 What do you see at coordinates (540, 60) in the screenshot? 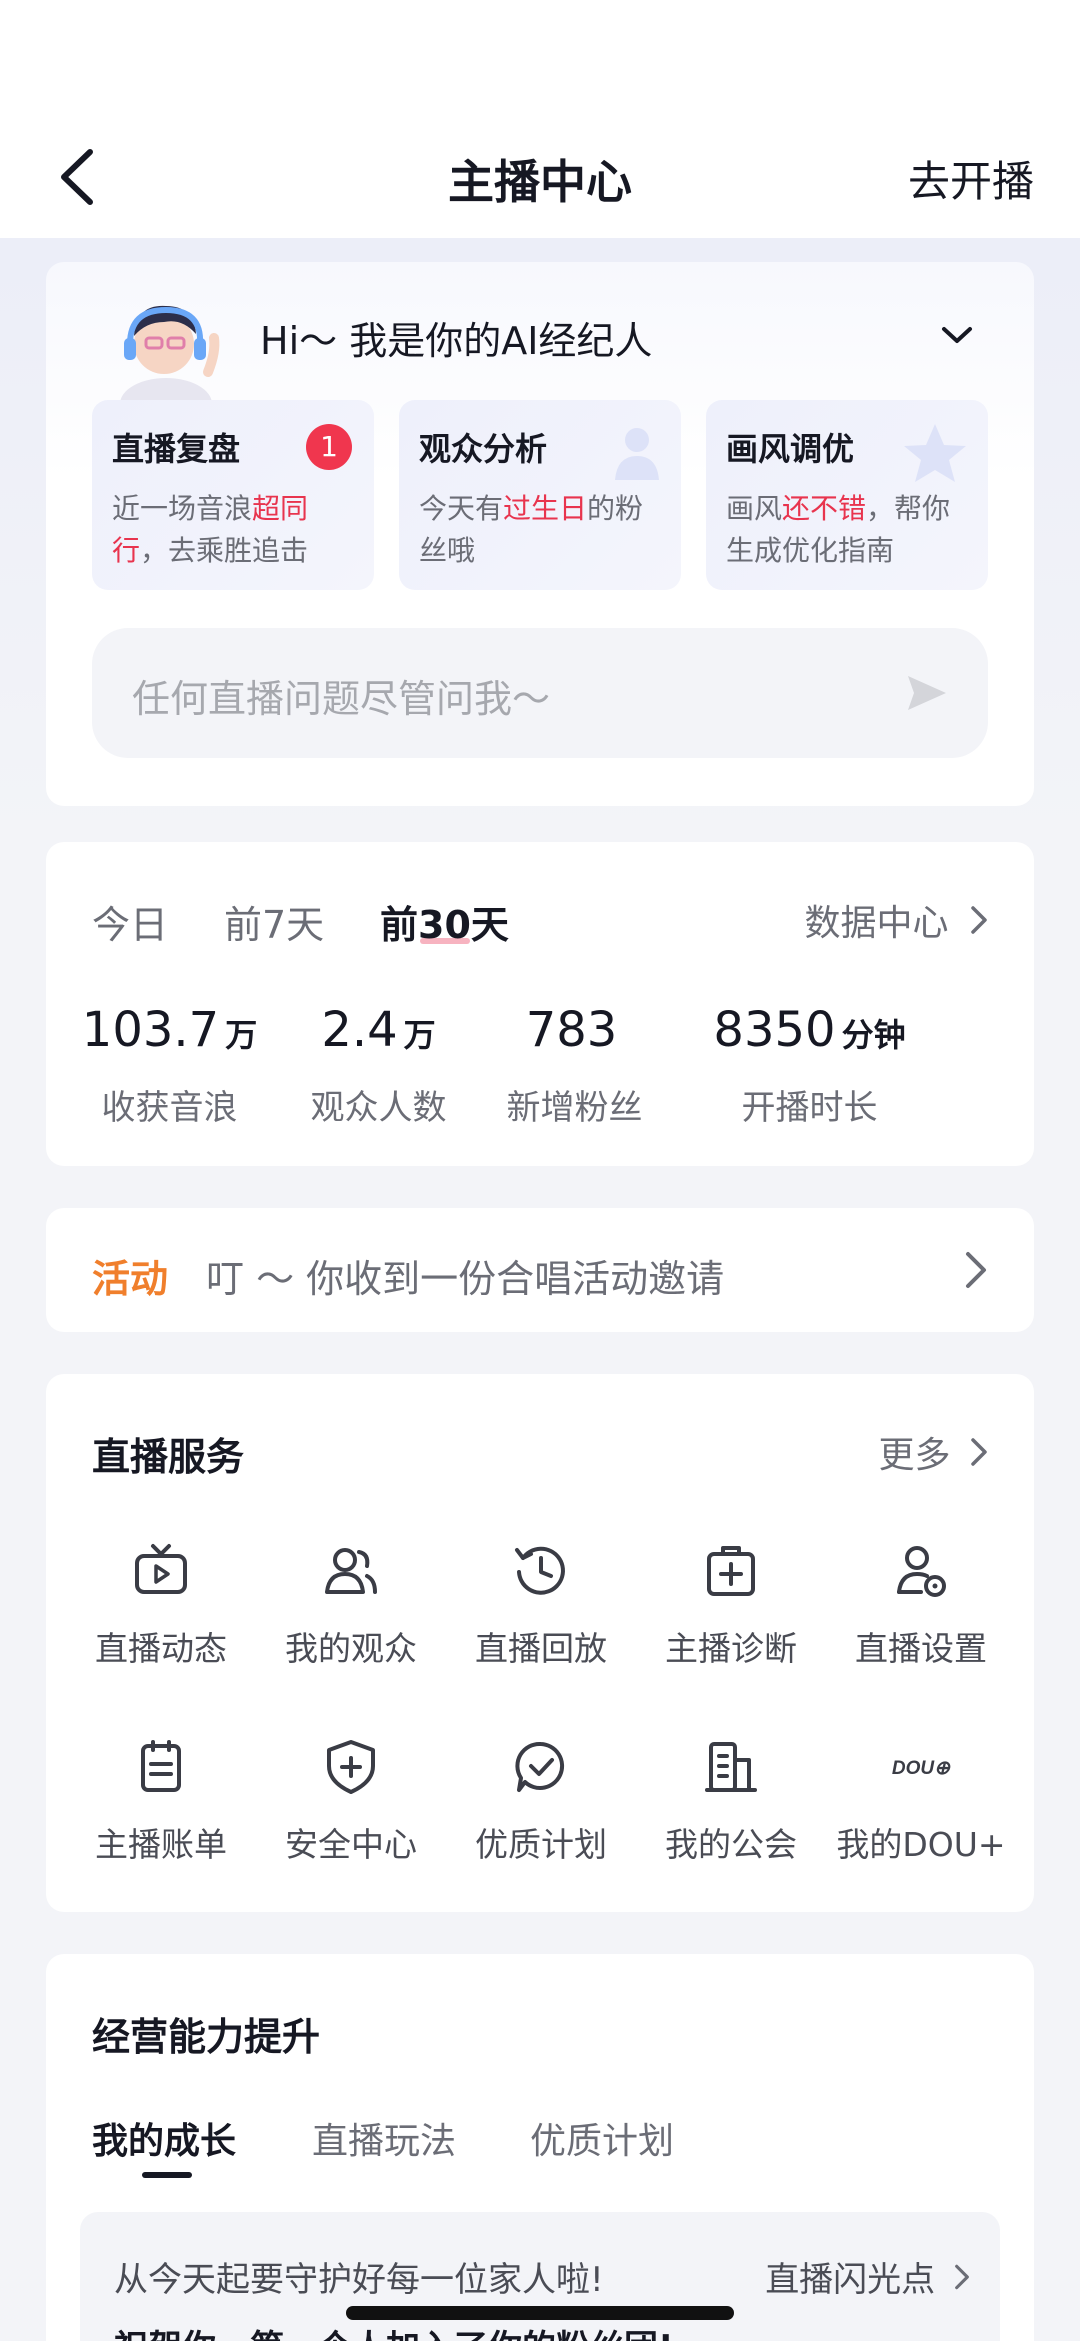
I see `status-bar` at bounding box center [540, 60].